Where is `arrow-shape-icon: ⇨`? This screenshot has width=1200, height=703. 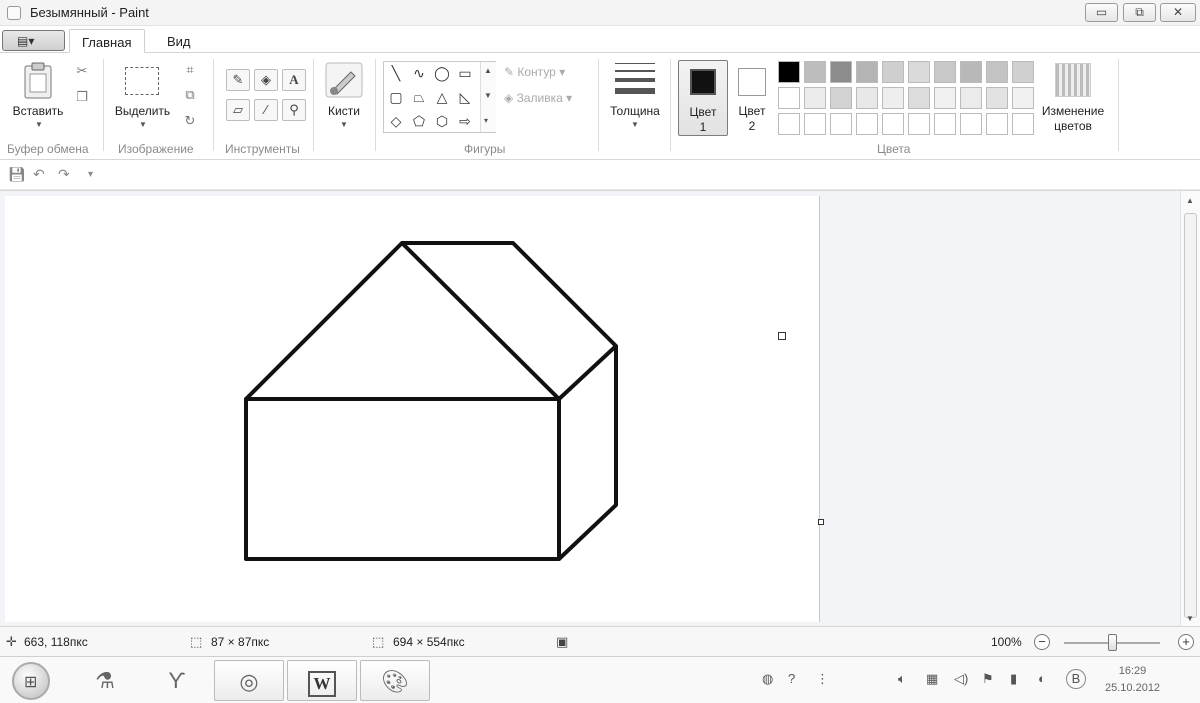 arrow-shape-icon: ⇨ is located at coordinates (465, 121).